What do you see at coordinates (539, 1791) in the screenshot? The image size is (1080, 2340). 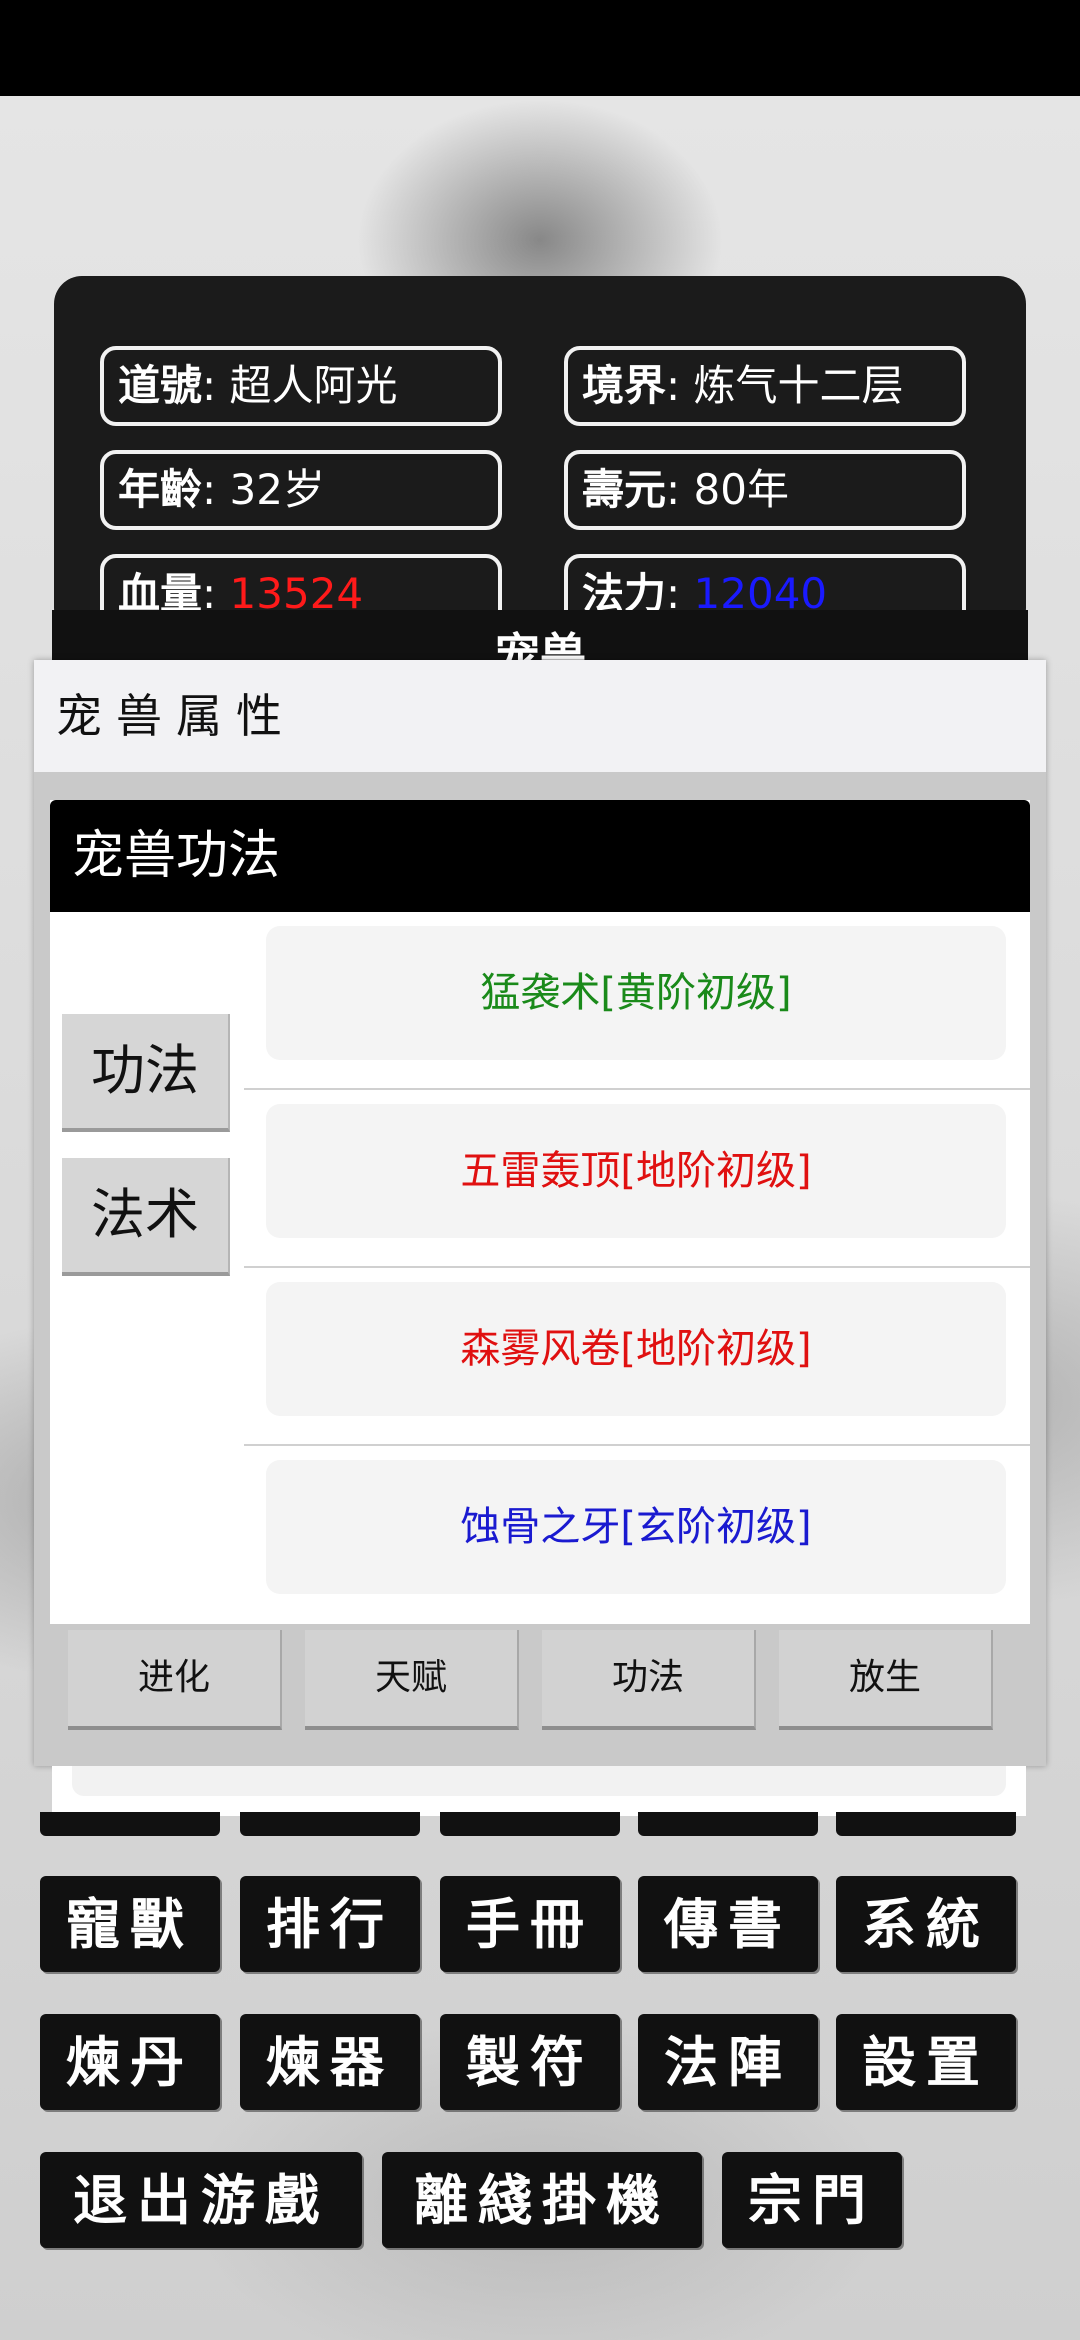 I see `underlying-dialog-bottom` at bounding box center [539, 1791].